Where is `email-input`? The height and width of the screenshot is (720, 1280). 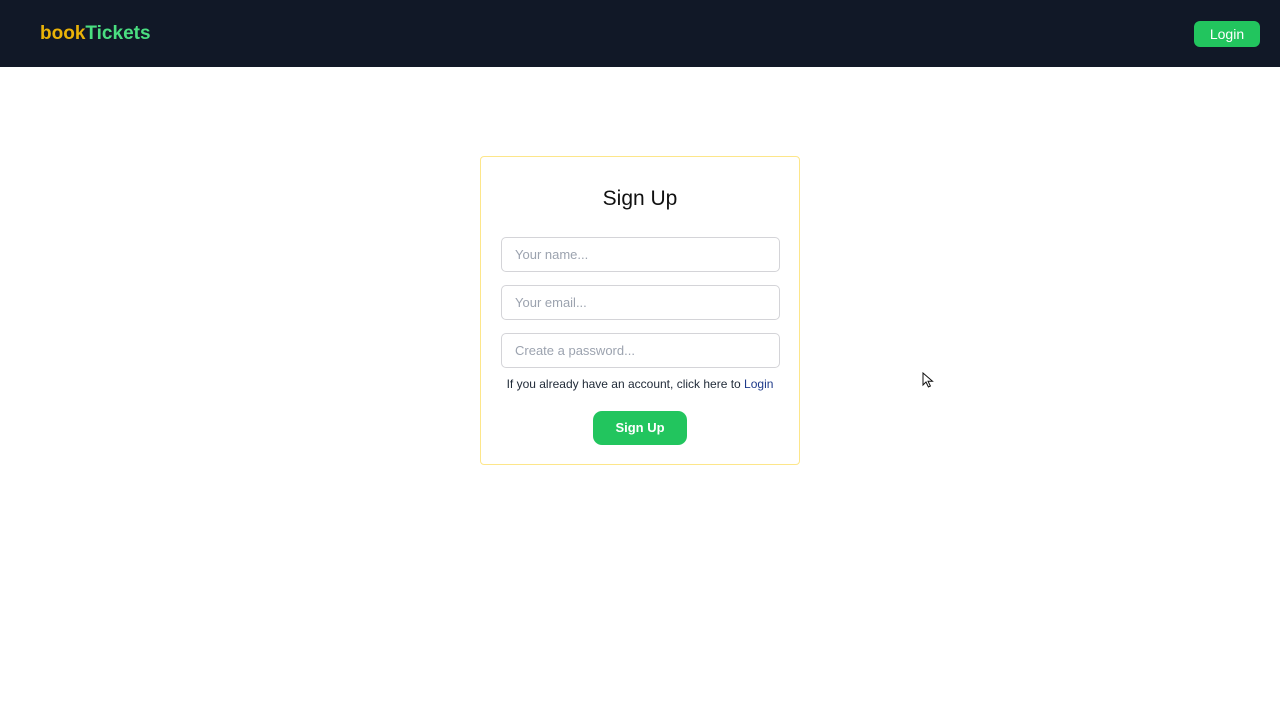
email-input is located at coordinates (640, 302).